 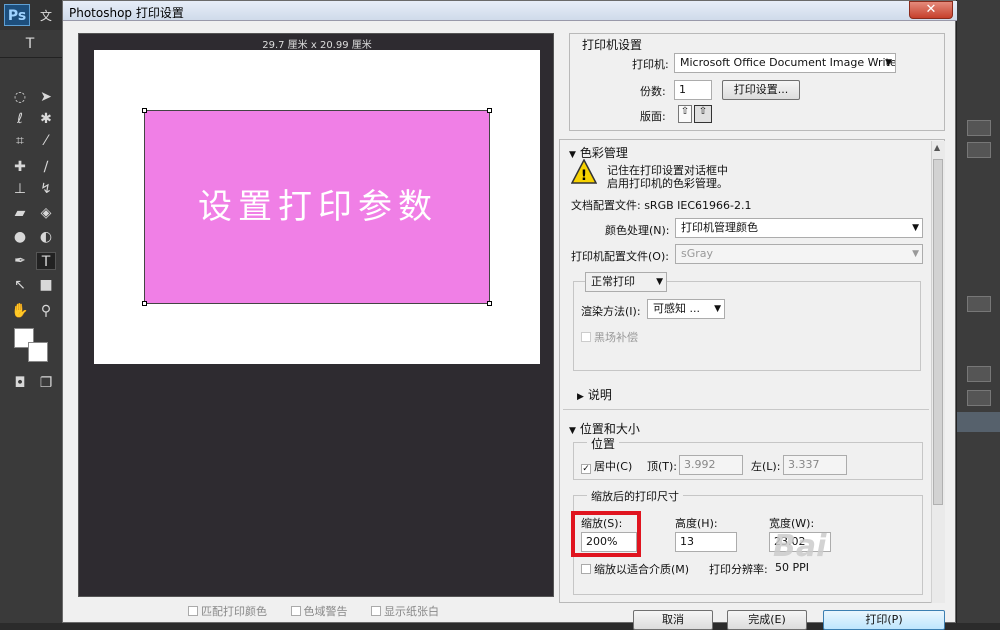 I want to click on match-print-colors-checkbox: 匹配打印颜色, so click(x=227, y=611).